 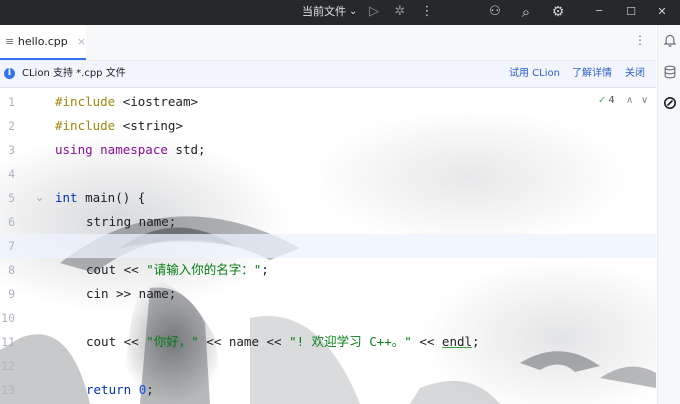 I want to click on tab-hello-cpp: ≡ hello.cpp ×, so click(x=43, y=42).